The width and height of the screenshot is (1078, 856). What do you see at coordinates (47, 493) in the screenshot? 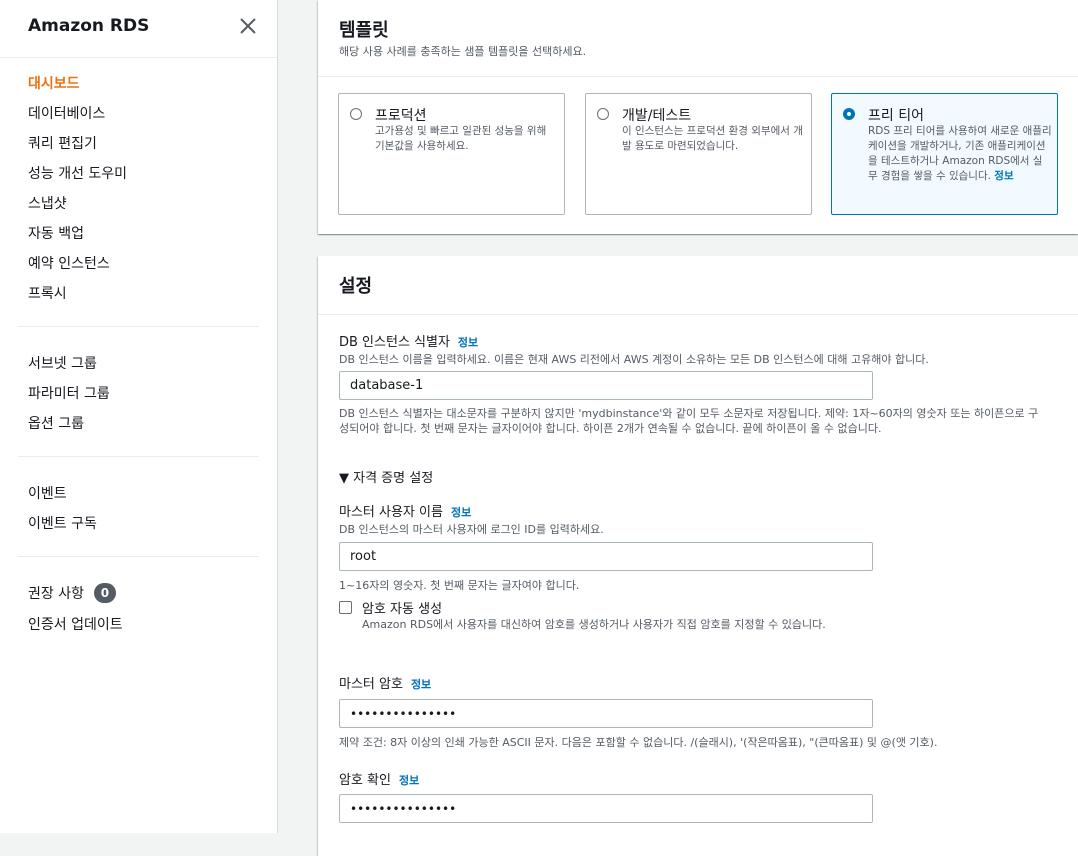
I see `sidebar-item-events: 이벤트` at bounding box center [47, 493].